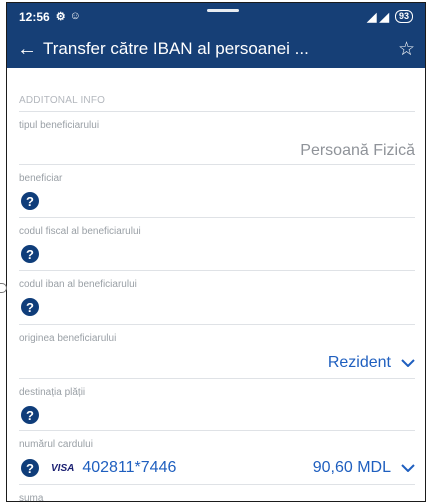 The image size is (430, 502). Describe the element at coordinates (217, 405) in the screenshot. I see `payment-purpose-row: destinația plății ?` at that location.